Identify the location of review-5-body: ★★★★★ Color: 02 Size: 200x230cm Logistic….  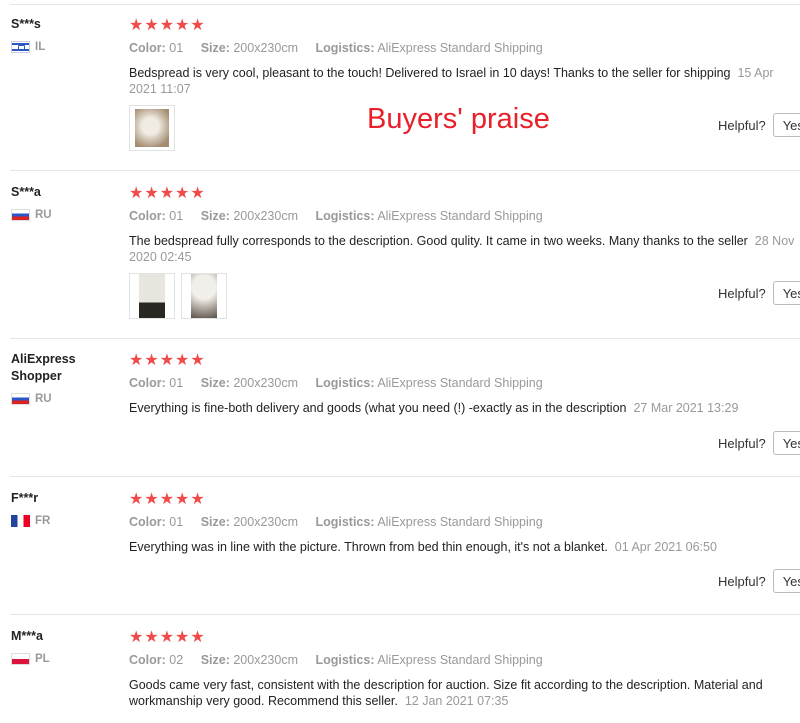
(464, 669).